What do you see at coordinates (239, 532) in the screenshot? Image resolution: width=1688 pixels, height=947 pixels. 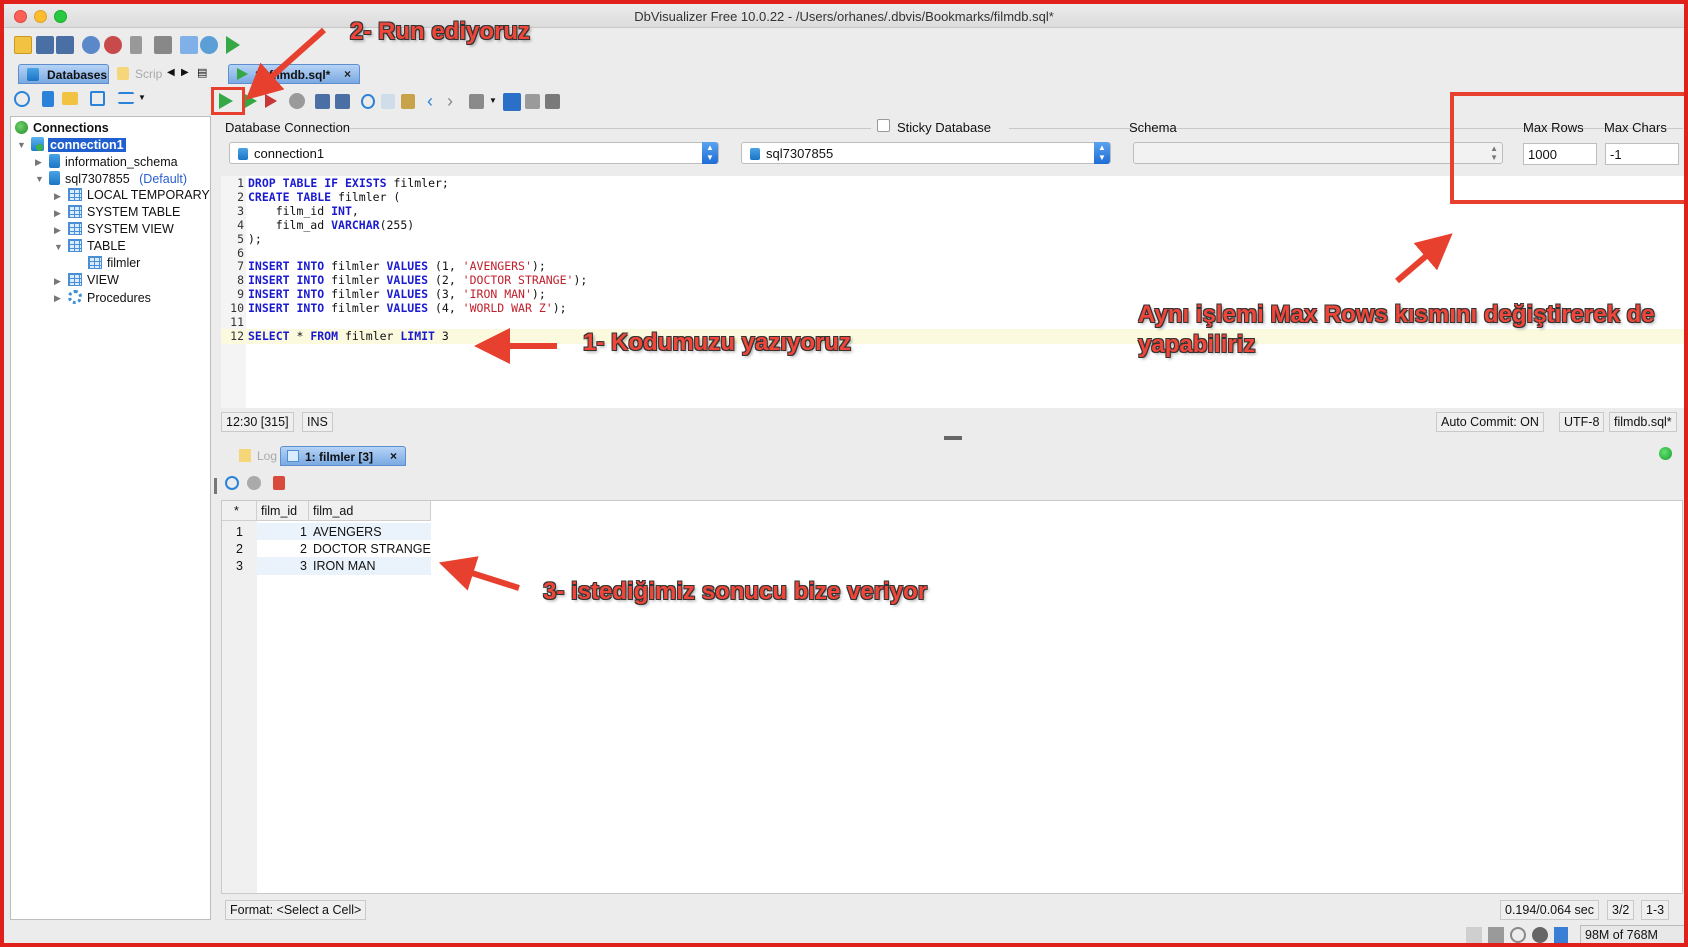 I see `row-number: 1` at bounding box center [239, 532].